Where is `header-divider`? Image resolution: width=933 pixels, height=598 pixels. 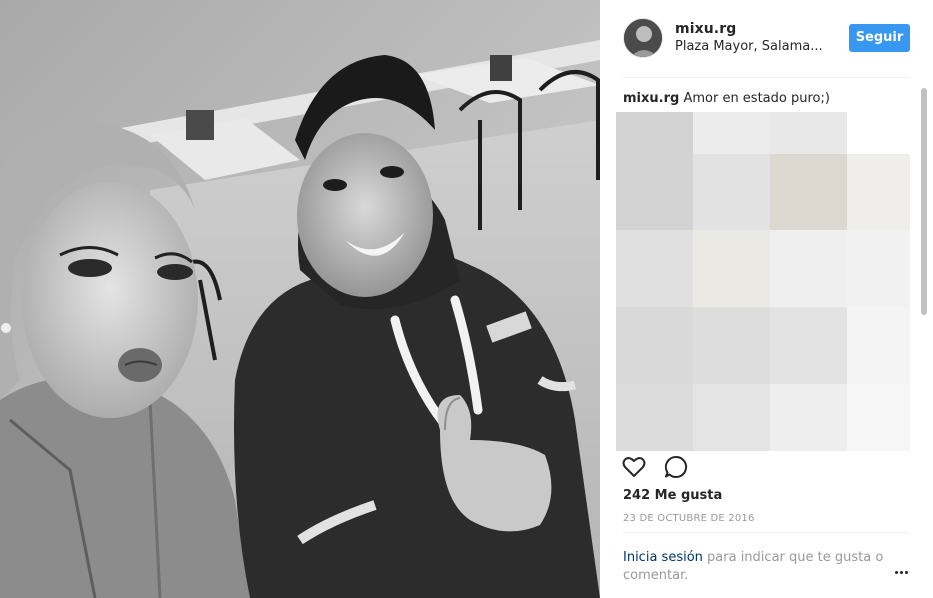 header-divider is located at coordinates (766, 77).